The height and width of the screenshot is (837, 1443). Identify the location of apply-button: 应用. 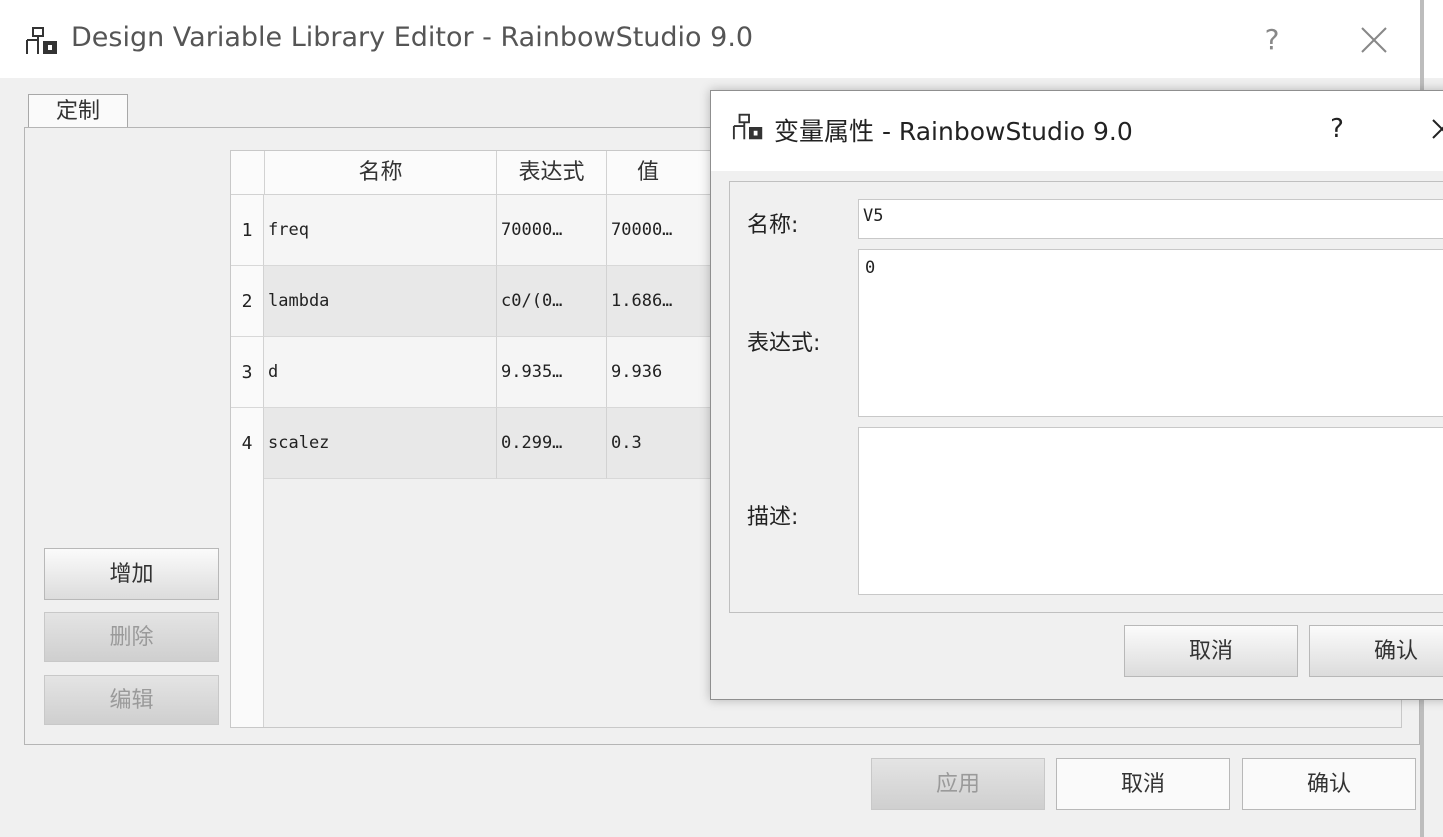
(958, 784).